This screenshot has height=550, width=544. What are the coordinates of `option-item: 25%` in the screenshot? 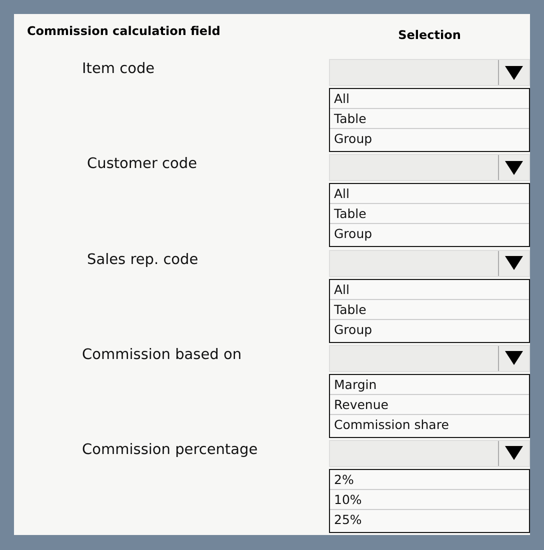 It's located at (429, 519).